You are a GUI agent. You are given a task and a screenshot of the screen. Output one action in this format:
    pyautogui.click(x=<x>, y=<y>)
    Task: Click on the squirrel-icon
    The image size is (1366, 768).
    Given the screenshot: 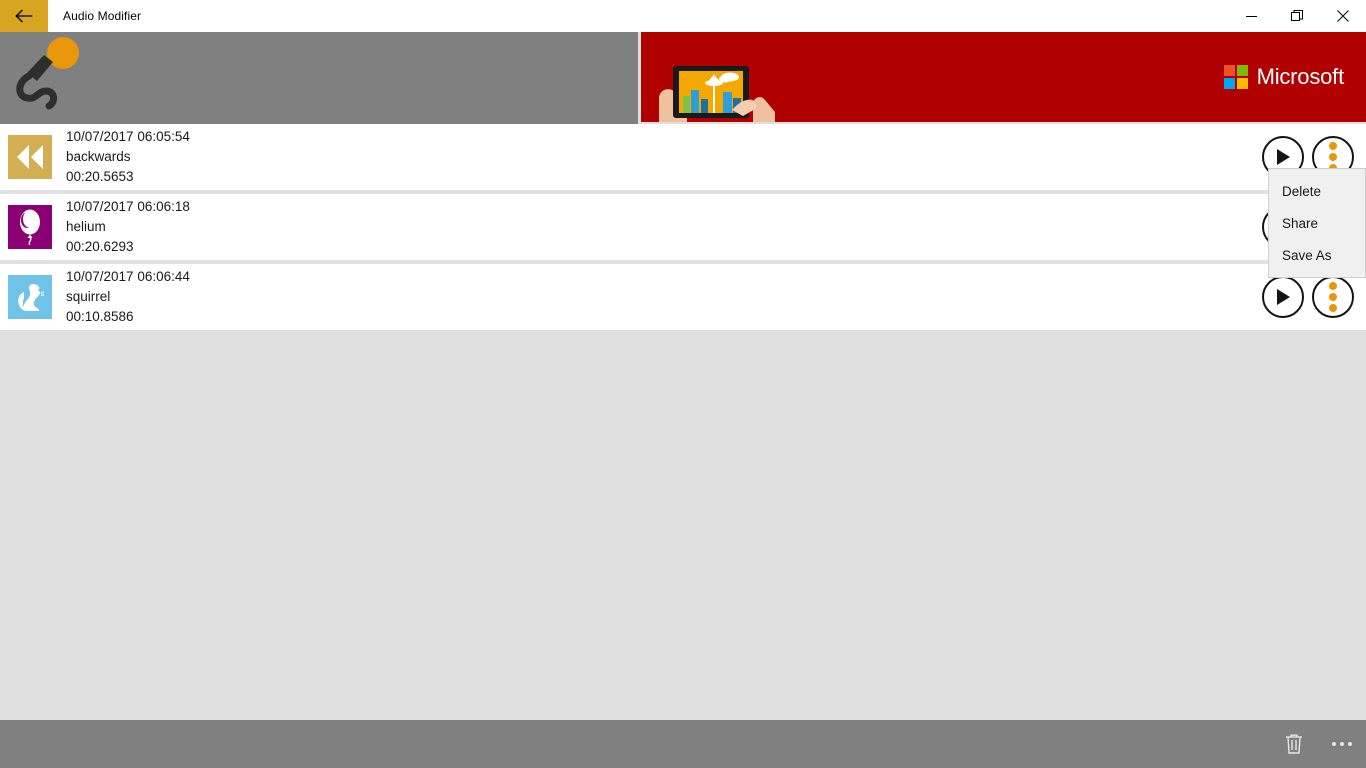 What is the action you would take?
    pyautogui.click(x=31, y=297)
    